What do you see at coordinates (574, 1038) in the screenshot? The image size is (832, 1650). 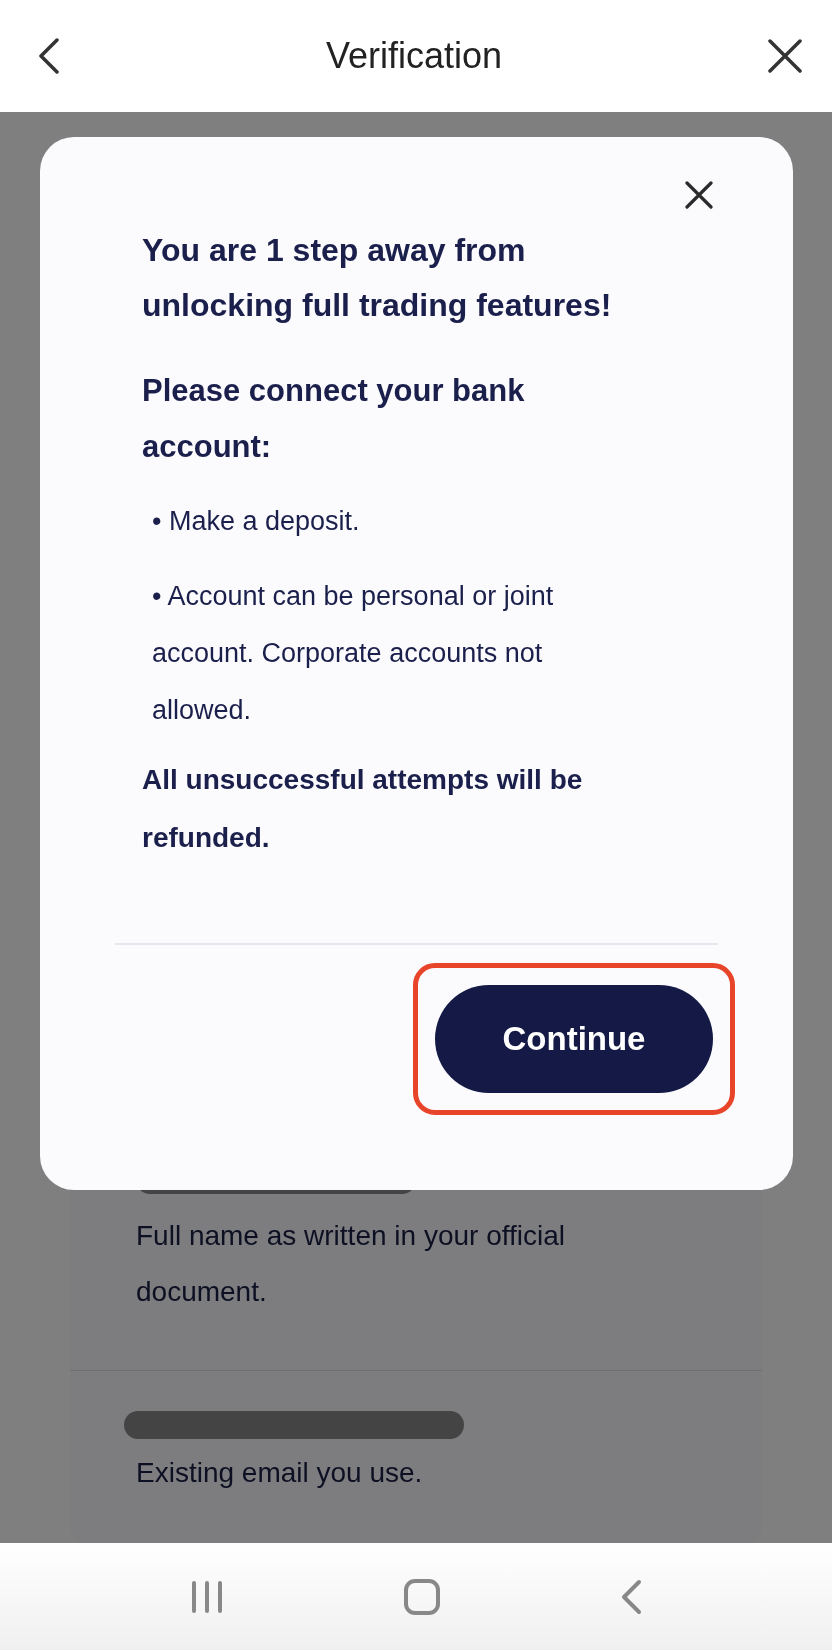 I see `continue-button: Continue` at bounding box center [574, 1038].